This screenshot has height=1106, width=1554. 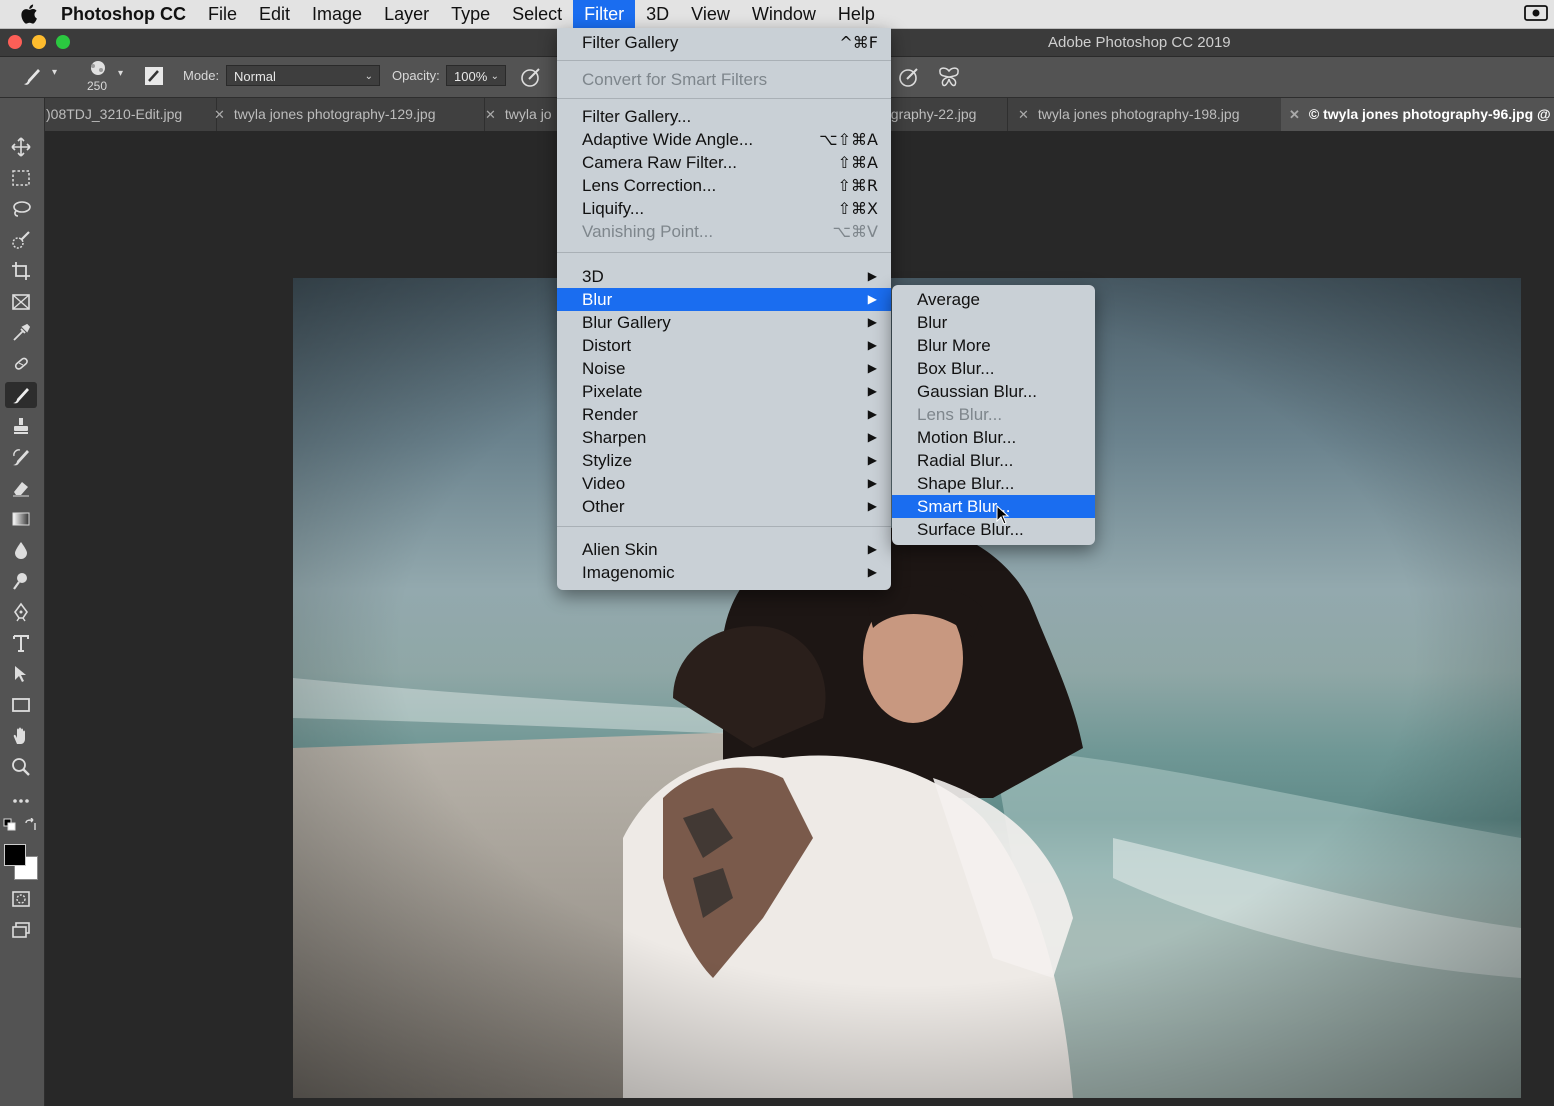 What do you see at coordinates (710, 14) in the screenshot?
I see `menu-view: View` at bounding box center [710, 14].